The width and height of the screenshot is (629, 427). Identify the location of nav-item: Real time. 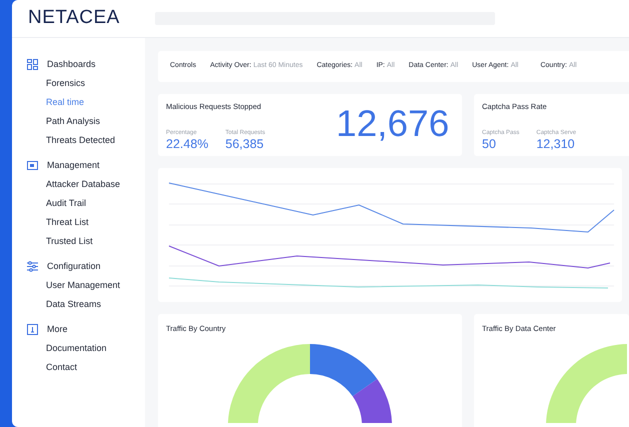
(65, 102).